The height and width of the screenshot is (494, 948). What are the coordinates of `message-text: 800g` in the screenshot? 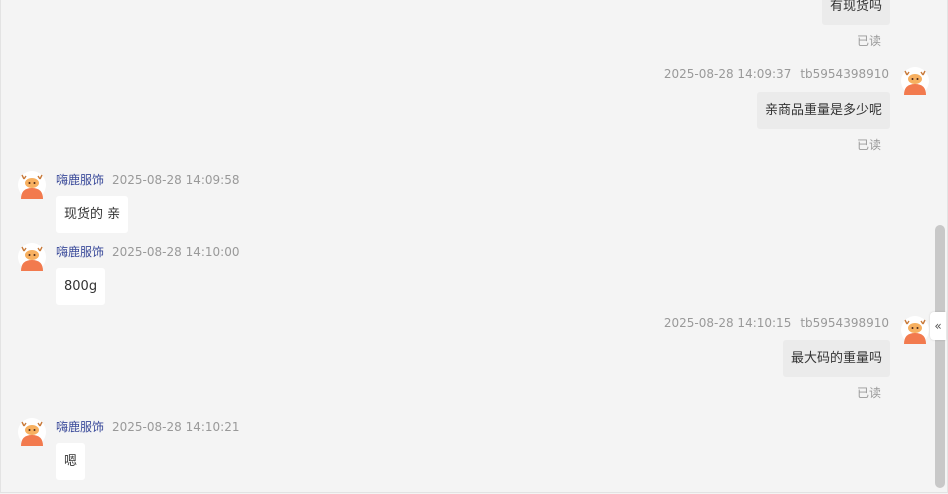 It's located at (81, 286).